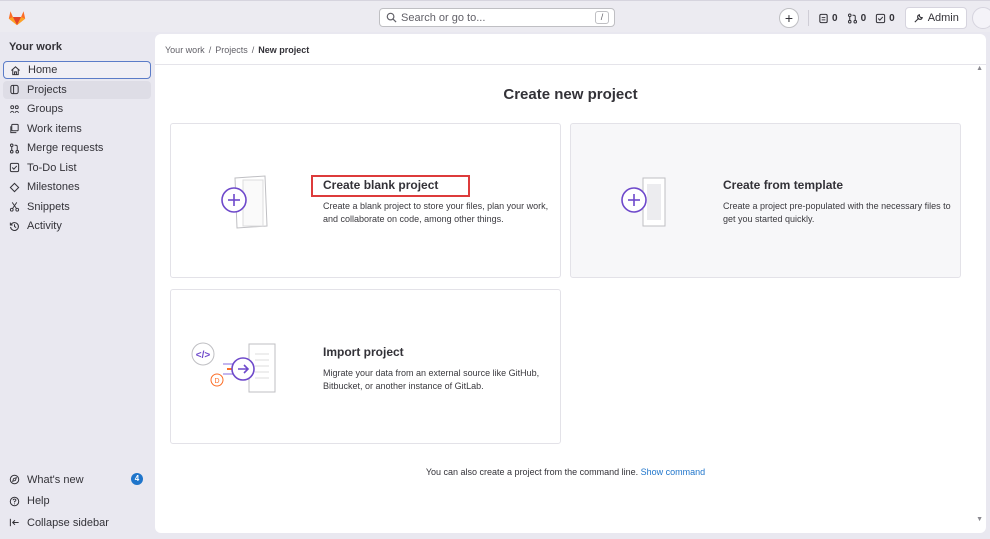 The image size is (990, 539). I want to click on scroll-down-arrow-icon: ▼, so click(979, 519).